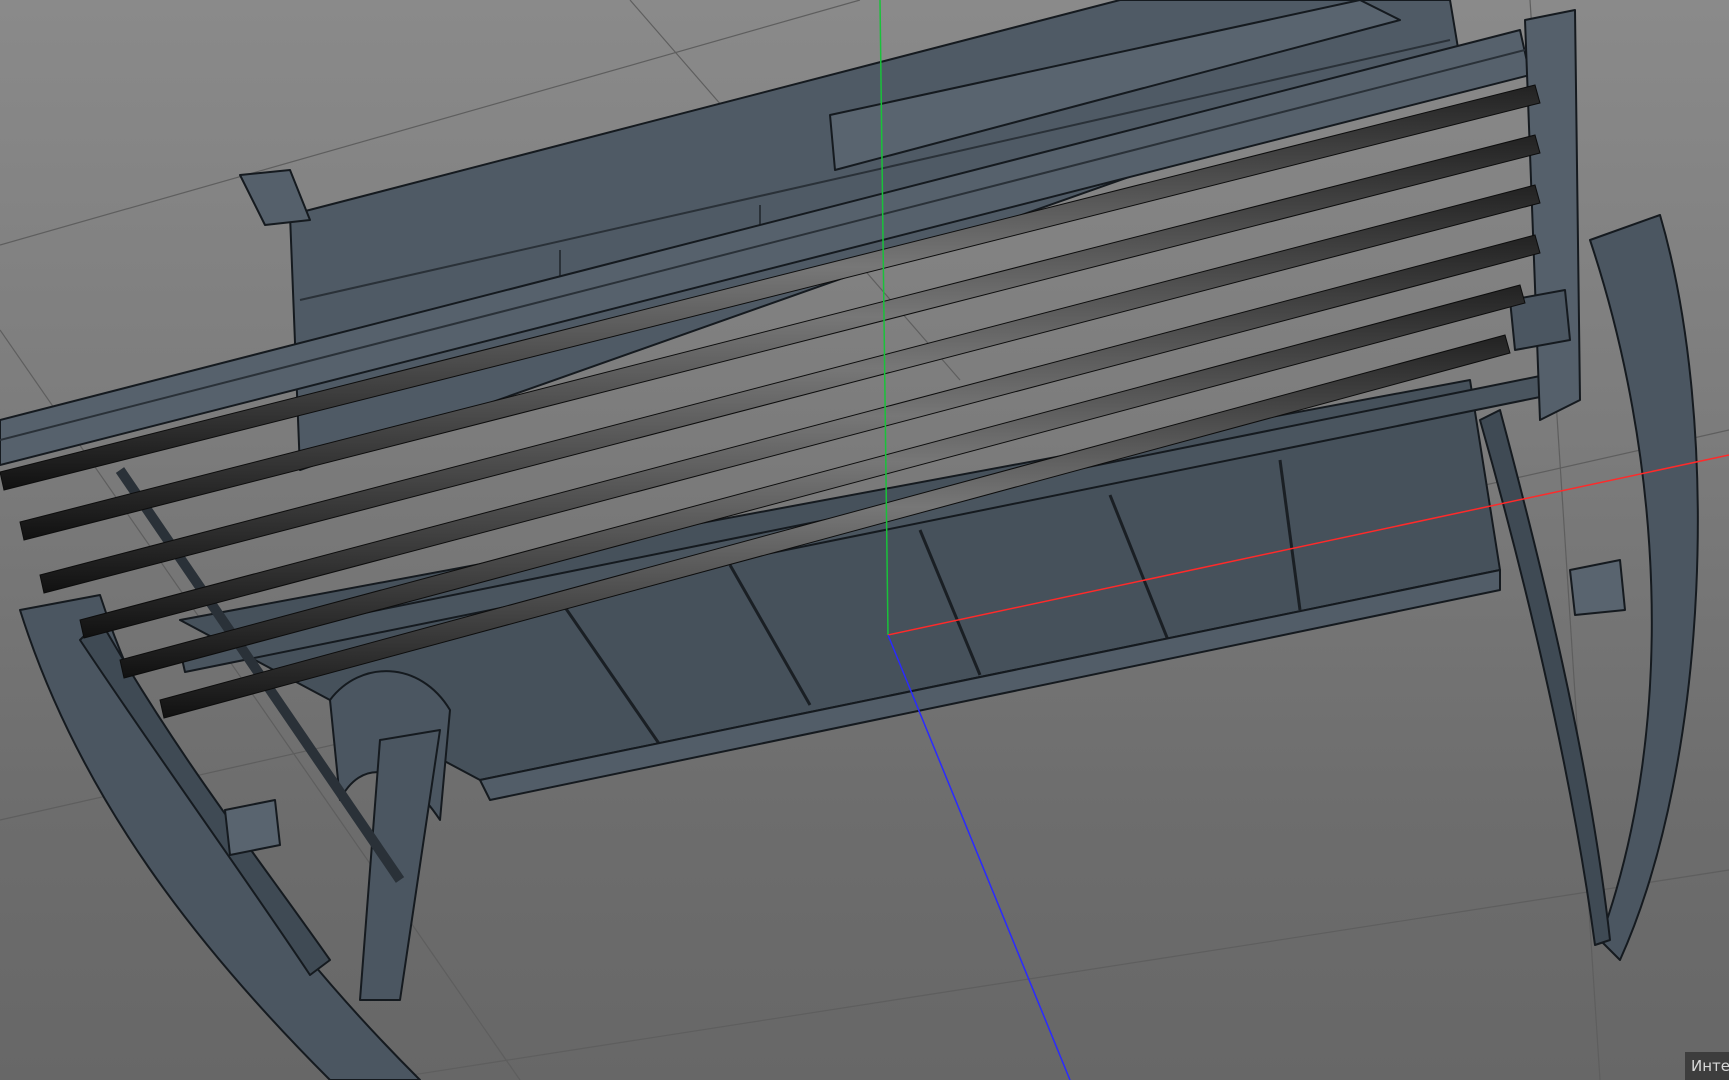 This screenshot has width=1729, height=1080. Describe the element at coordinates (275, 197) in the screenshot. I see `left-post` at that location.